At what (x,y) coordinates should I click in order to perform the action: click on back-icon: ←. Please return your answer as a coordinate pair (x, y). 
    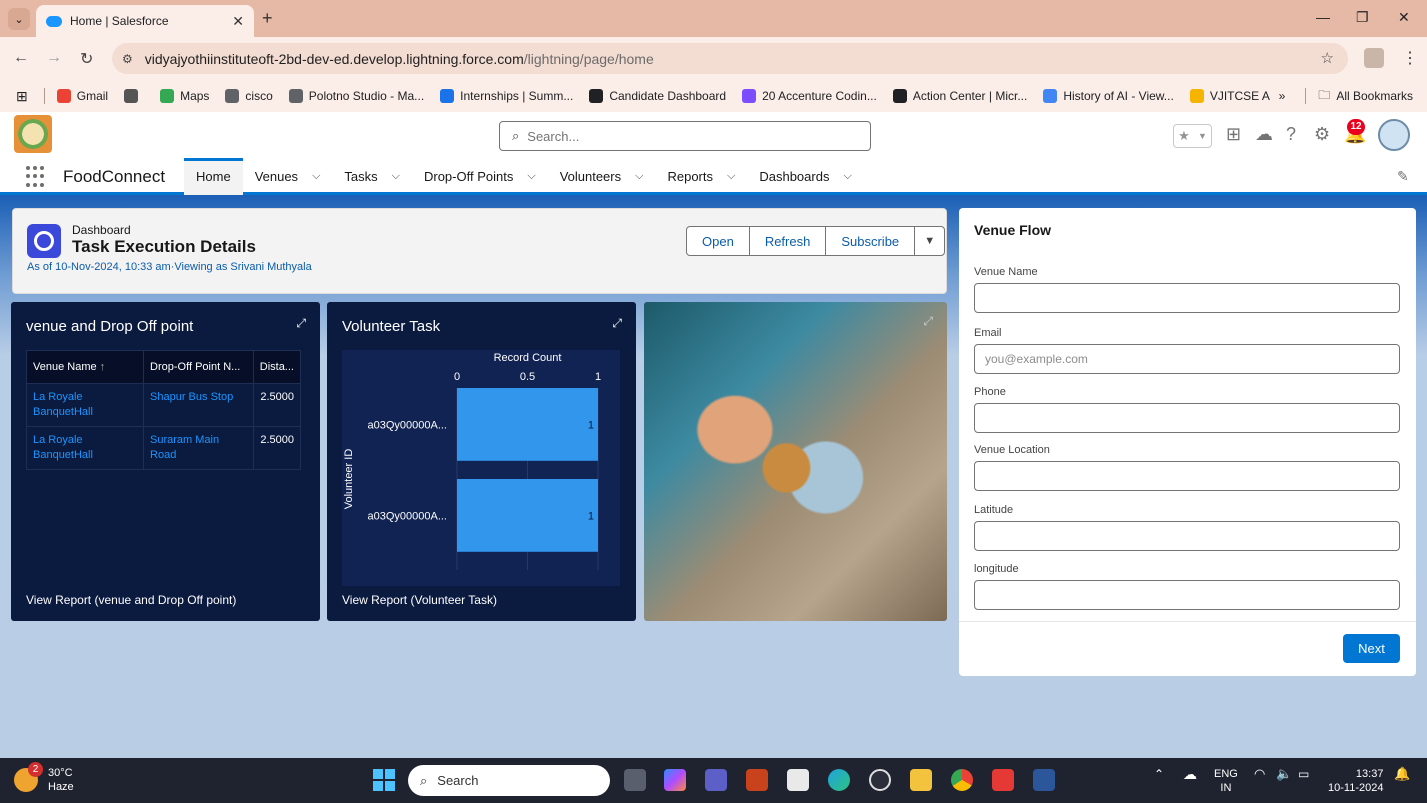
    Looking at the image, I should click on (21, 58).